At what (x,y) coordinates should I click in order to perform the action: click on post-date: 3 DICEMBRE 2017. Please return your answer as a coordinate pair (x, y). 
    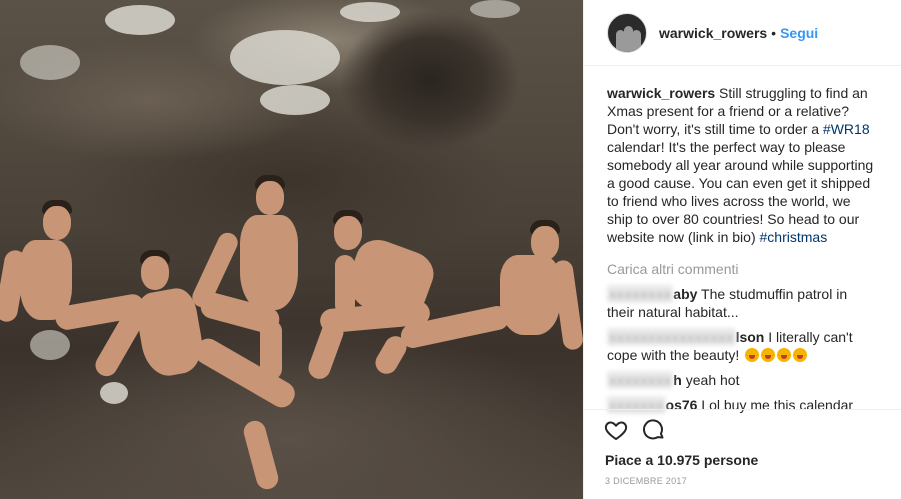
    Looking at the image, I should click on (742, 481).